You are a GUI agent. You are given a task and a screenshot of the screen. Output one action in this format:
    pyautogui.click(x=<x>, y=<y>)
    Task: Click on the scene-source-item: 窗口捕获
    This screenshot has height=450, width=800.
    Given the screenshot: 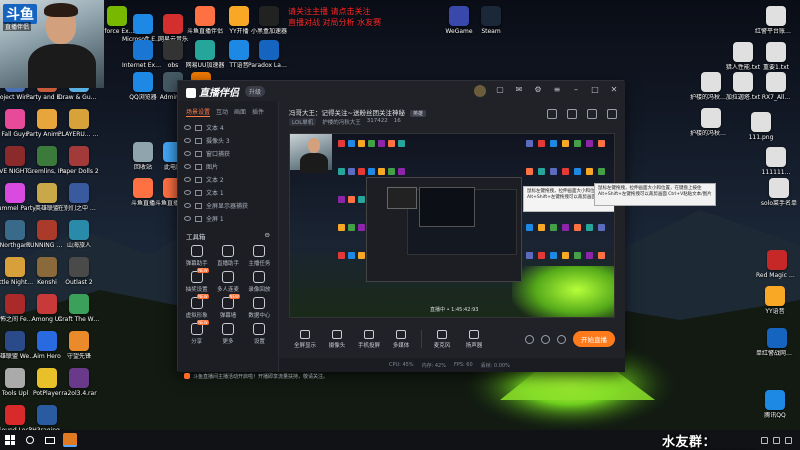 What is the action you would take?
    pyautogui.click(x=228, y=153)
    